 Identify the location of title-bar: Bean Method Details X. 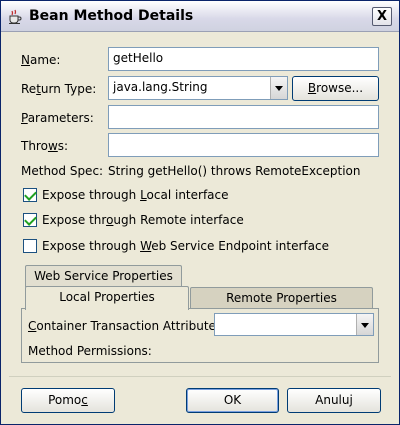
(200, 16).